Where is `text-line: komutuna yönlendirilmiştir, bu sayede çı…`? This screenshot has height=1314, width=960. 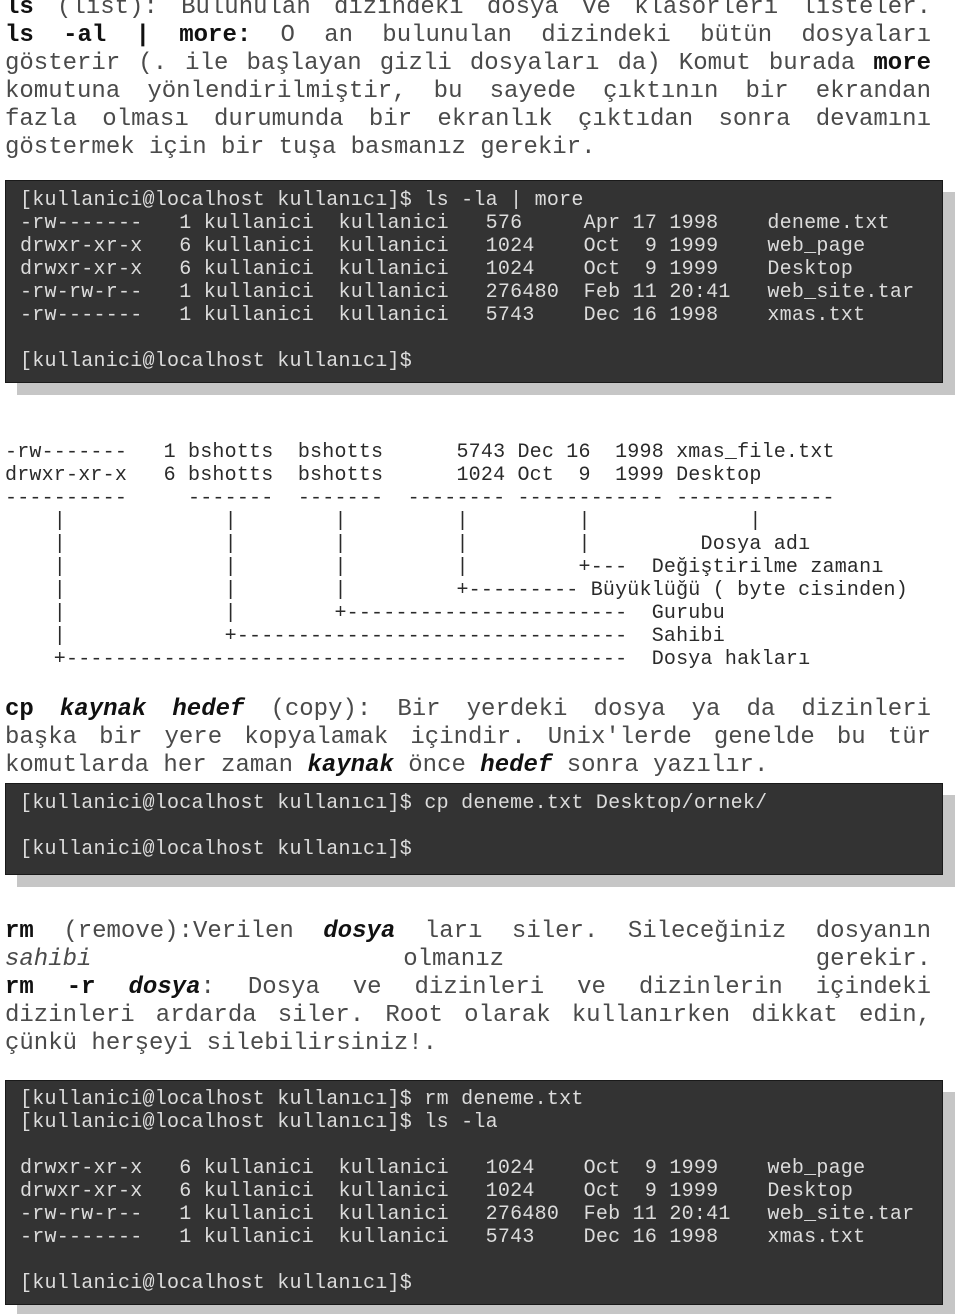
text-line: komutuna yönlendirilmiştir, bu sayede çı… is located at coordinates (468, 92).